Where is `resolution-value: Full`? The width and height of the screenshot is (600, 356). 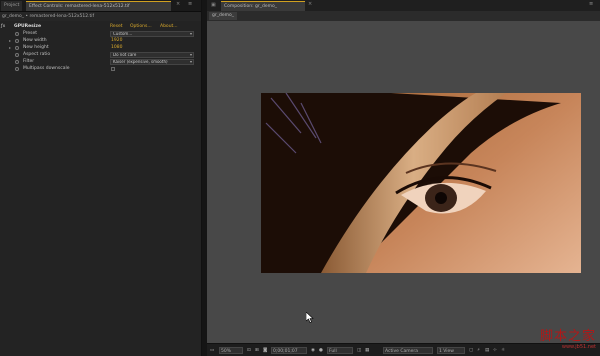
resolution-value: Full is located at coordinates (333, 351).